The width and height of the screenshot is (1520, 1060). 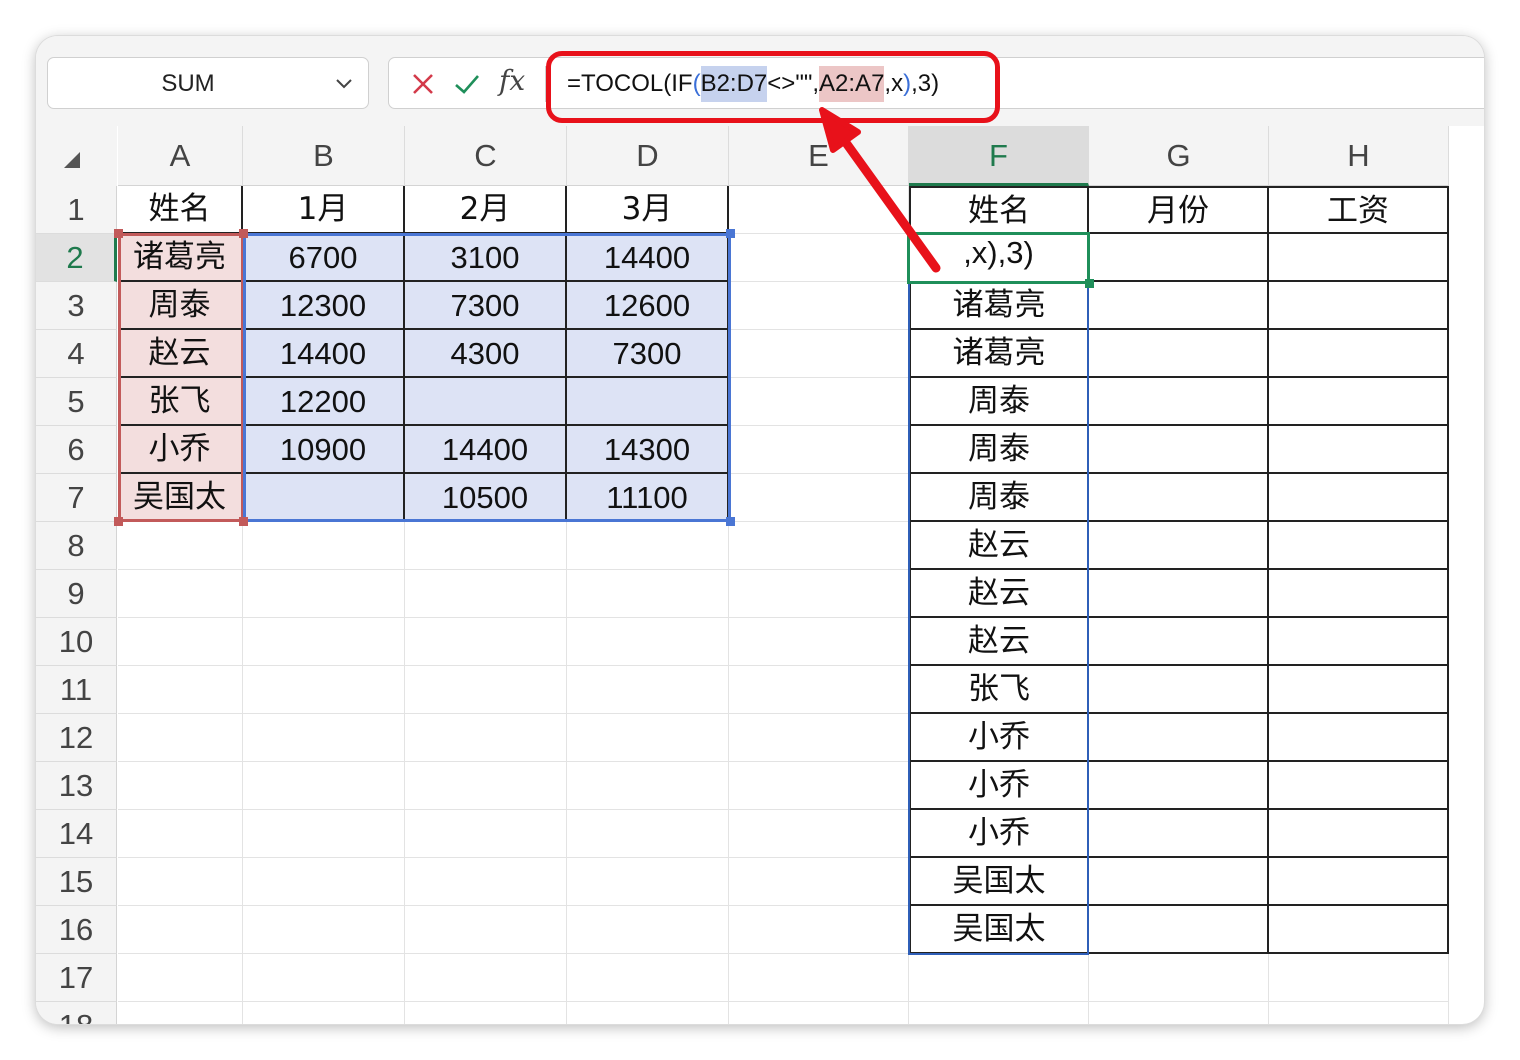 What do you see at coordinates (344, 83) in the screenshot?
I see `chevron-down-icon` at bounding box center [344, 83].